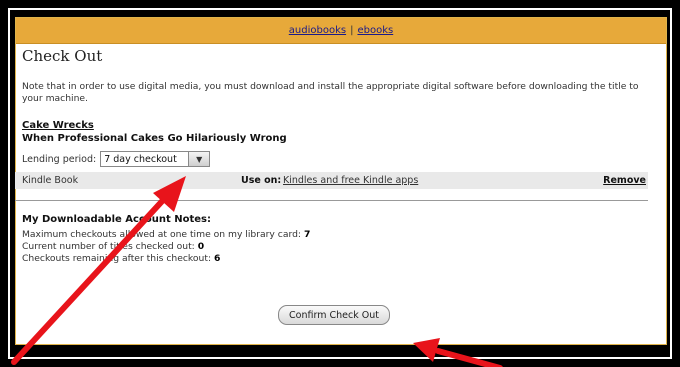  What do you see at coordinates (117, 258) in the screenshot?
I see `remaining-checkouts-label: Checkouts remaining after this checkout:` at bounding box center [117, 258].